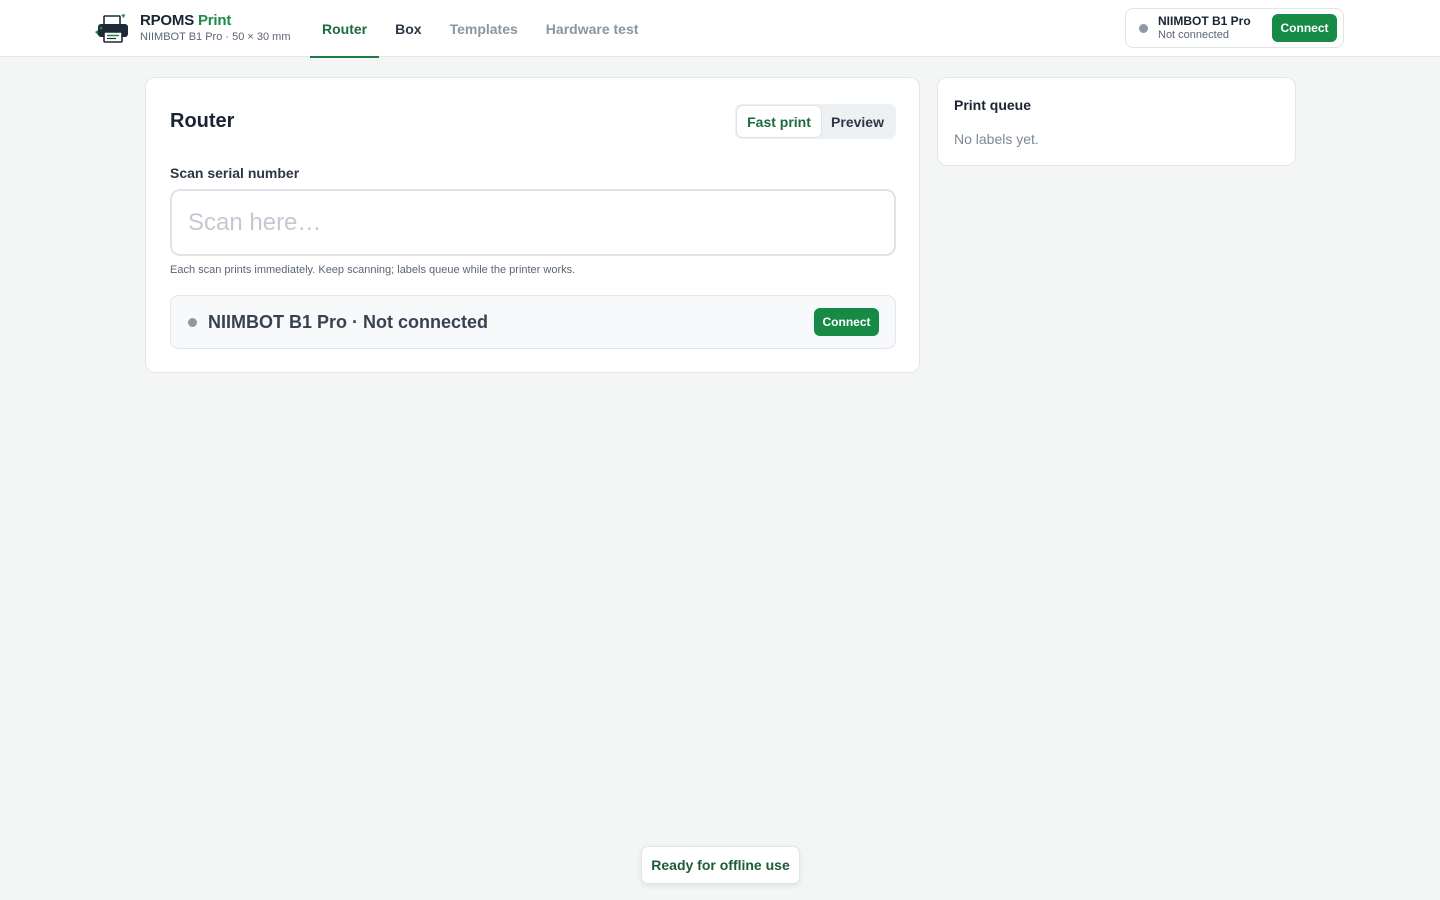  I want to click on scan-input, so click(533, 222).